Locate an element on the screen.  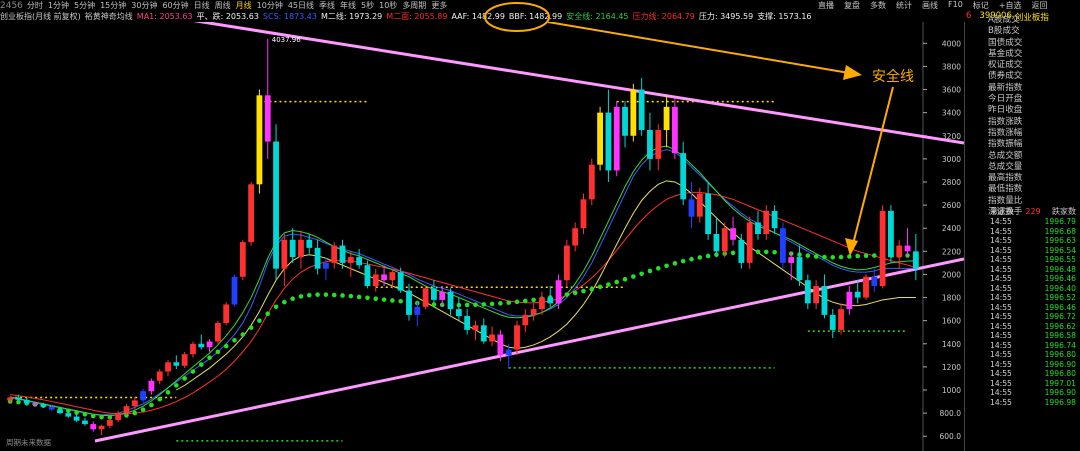
peak-label: 4037.96 is located at coordinates (286, 40).